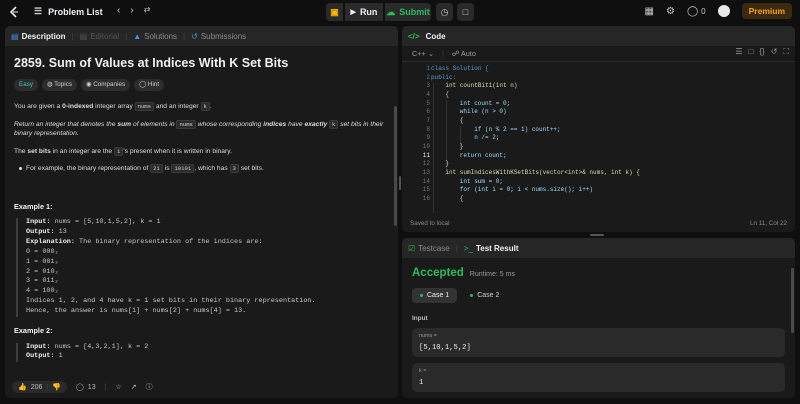 This screenshot has width=800, height=404. I want to click on document-icon: ▤, so click(15, 36).